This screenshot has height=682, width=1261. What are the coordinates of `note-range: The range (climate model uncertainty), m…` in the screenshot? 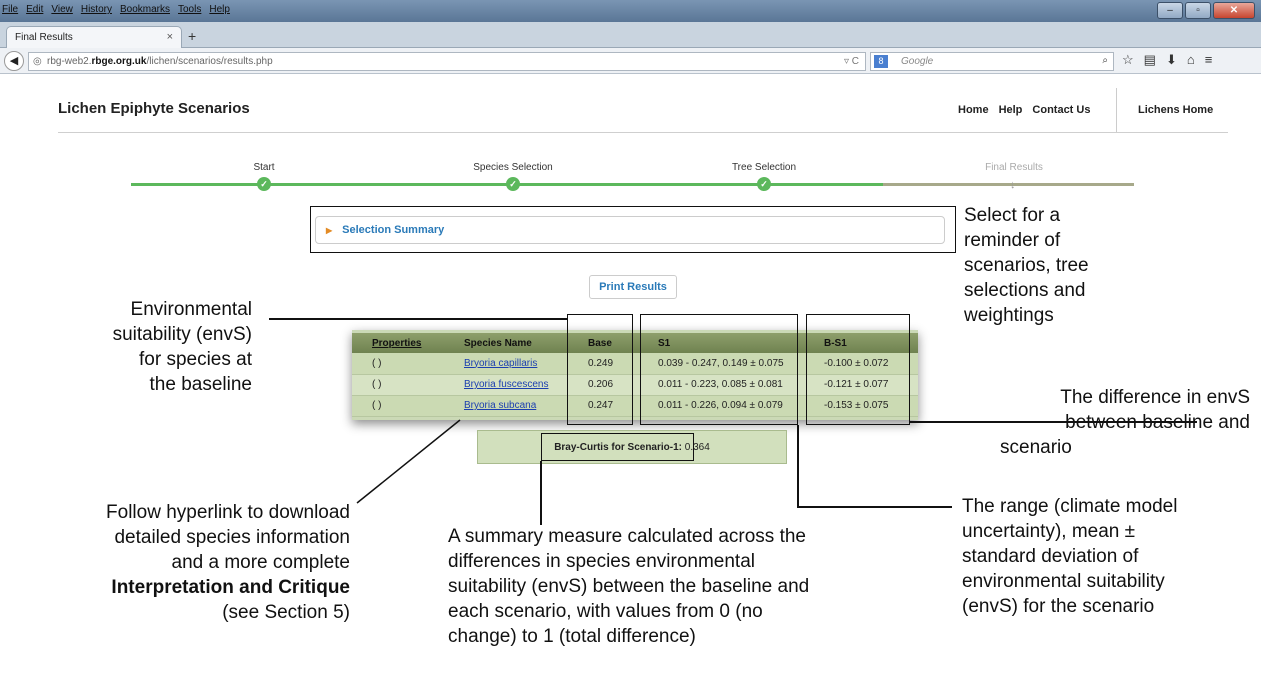 It's located at (1070, 556).